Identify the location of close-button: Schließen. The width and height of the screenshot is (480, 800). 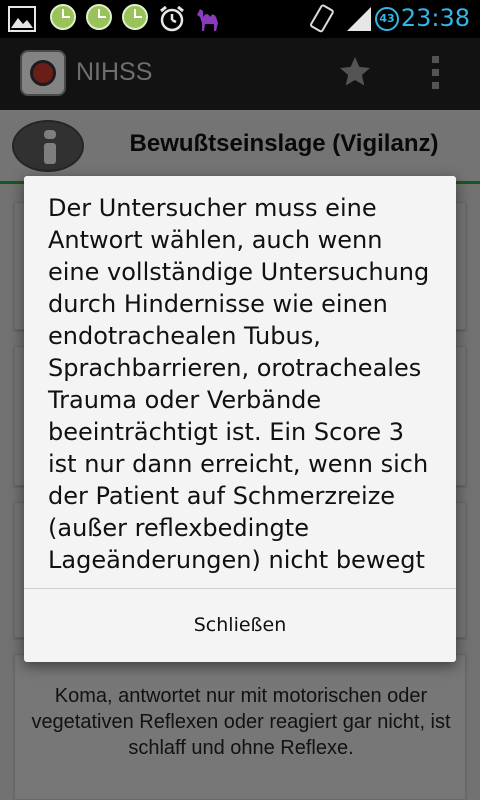
(240, 625).